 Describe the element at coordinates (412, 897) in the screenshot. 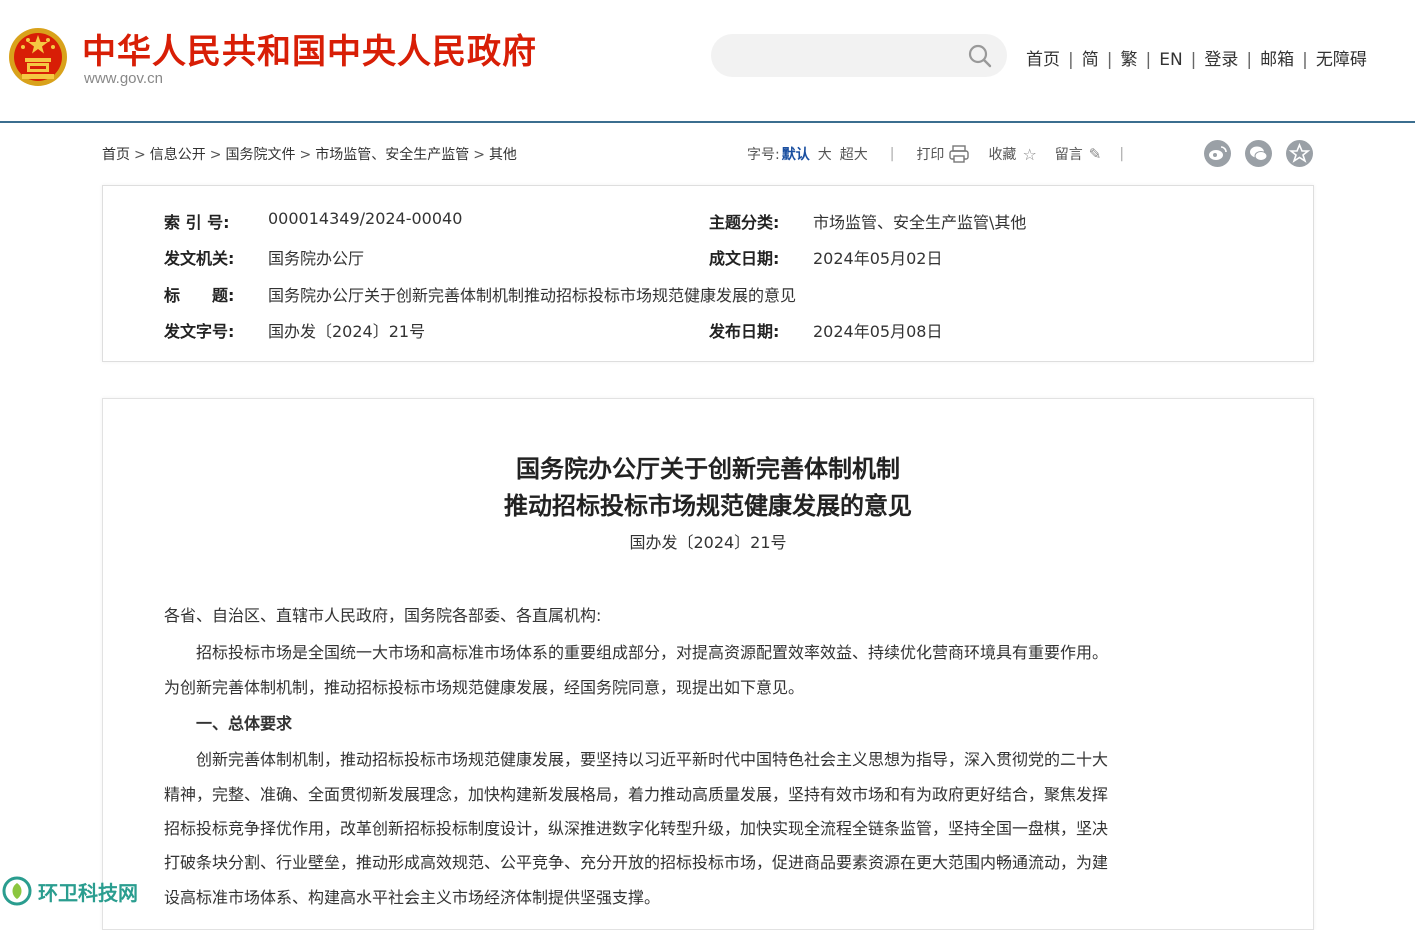

I see `paragraph-line: 设高标准市场体系、构建高水平社会主义市场经济体制提供坚强支撑。` at that location.